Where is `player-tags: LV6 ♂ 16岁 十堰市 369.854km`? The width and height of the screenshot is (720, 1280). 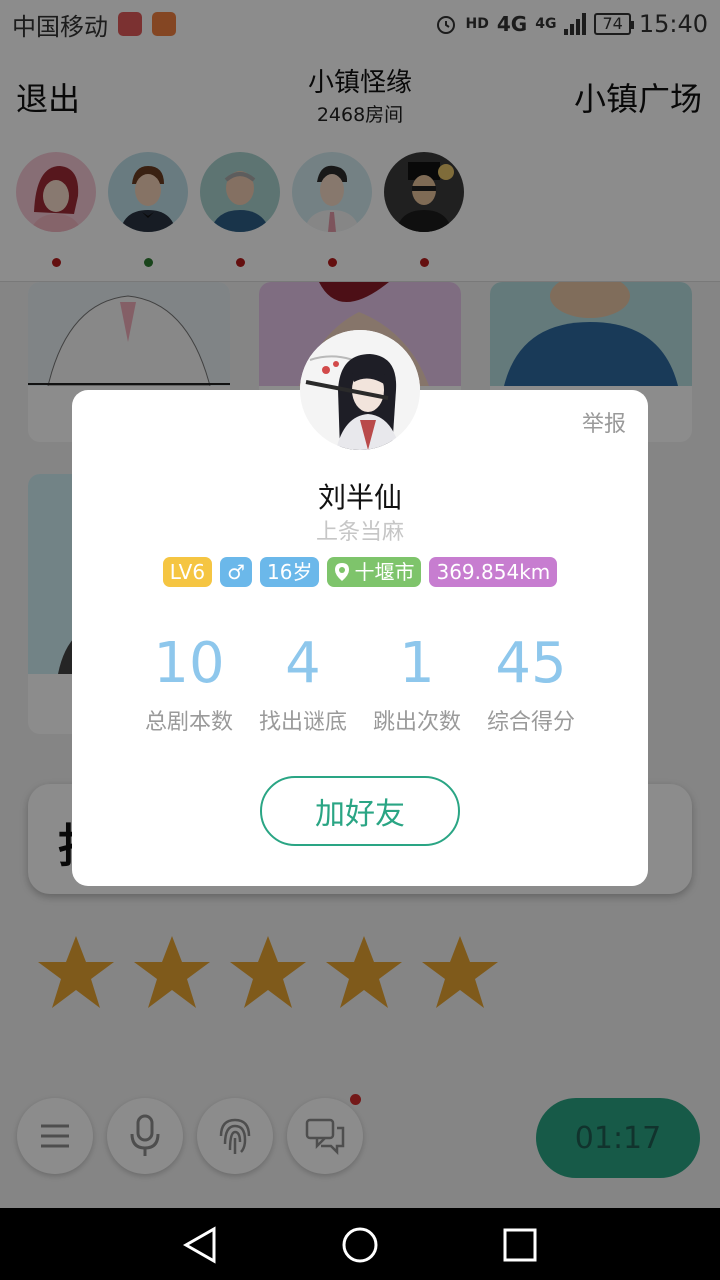 player-tags: LV6 ♂ 16岁 十堰市 369.854km is located at coordinates (360, 572).